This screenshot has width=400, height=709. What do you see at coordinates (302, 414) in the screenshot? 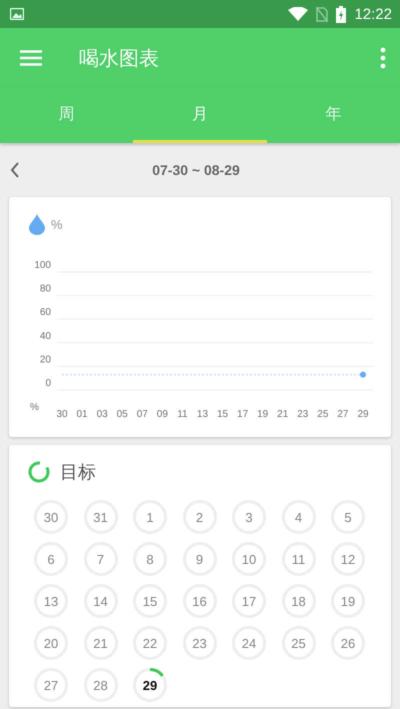
I see `x-tick-label: 23` at bounding box center [302, 414].